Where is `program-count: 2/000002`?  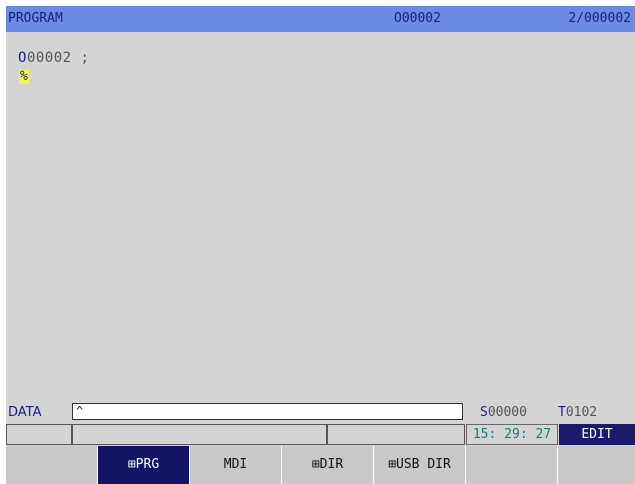 program-count: 2/000002 is located at coordinates (599, 18).